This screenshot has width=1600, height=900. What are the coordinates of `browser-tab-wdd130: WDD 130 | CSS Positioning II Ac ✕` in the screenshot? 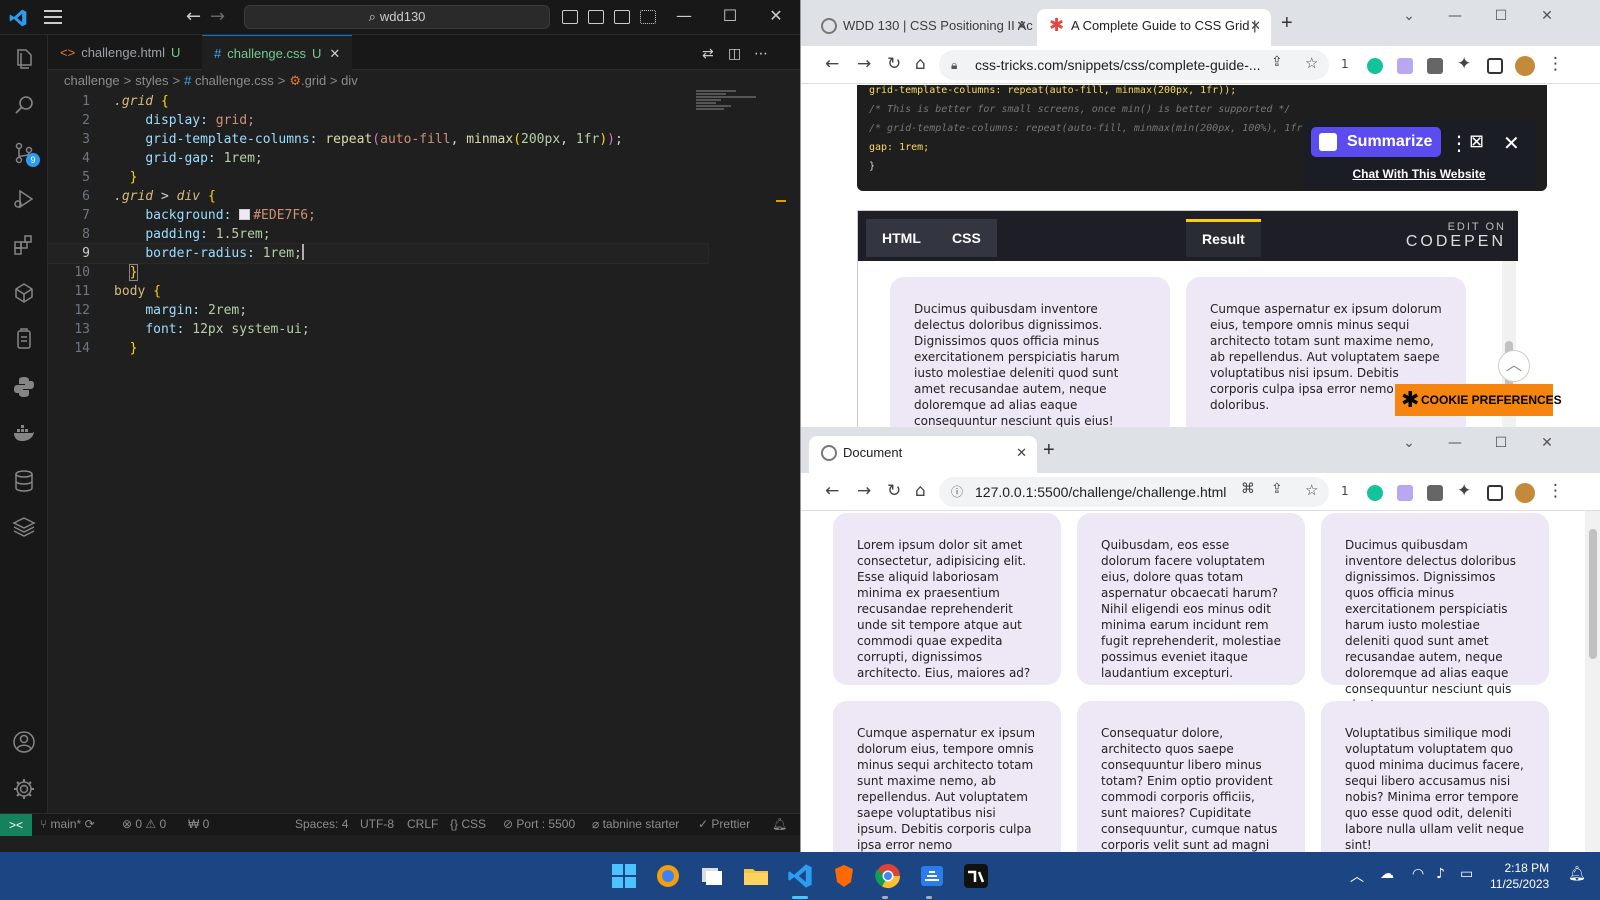 It's located at (923, 27).